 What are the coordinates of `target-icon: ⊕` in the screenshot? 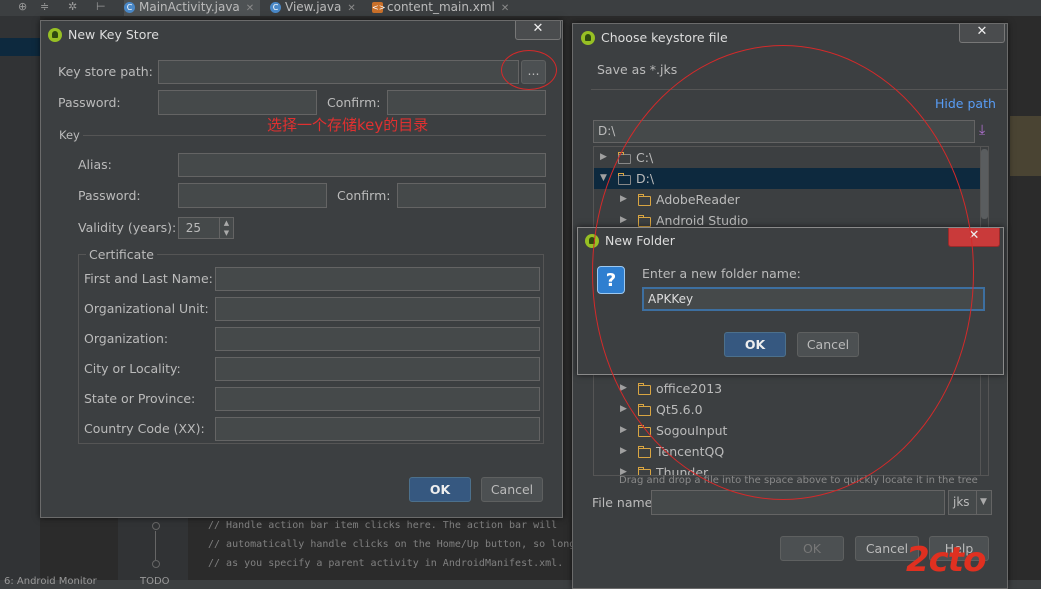 It's located at (22, 6).